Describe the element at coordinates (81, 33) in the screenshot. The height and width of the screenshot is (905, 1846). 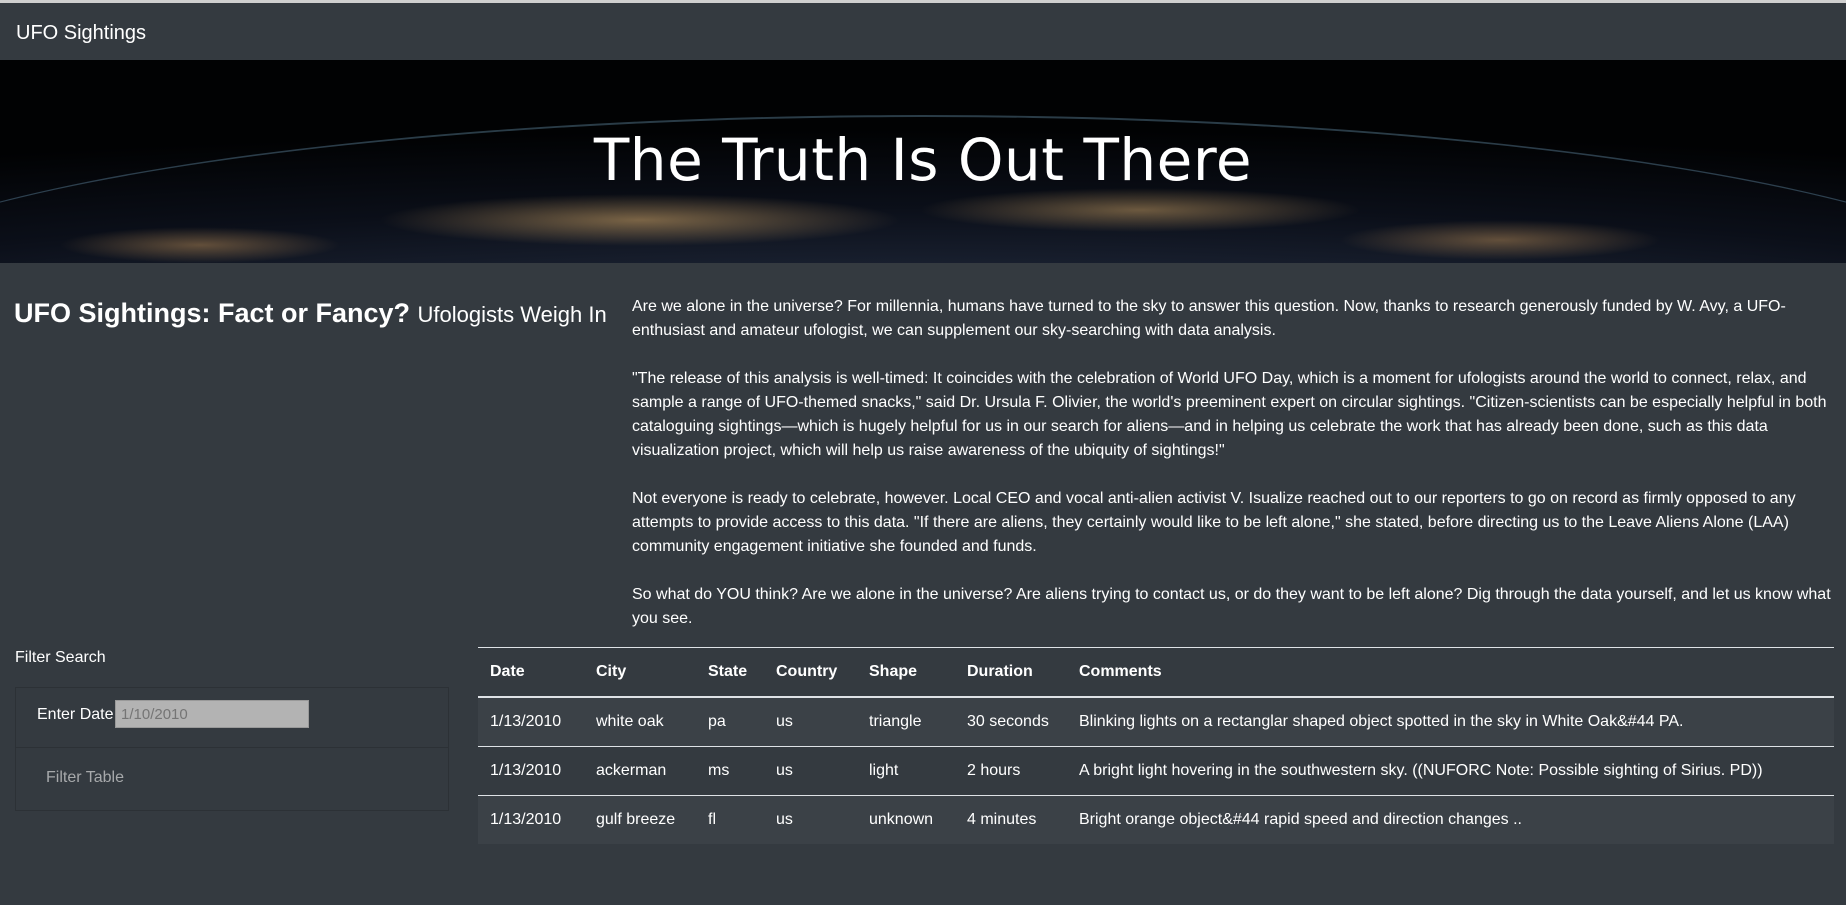
I see `navbar-brand-link: UFO Sightings` at that location.